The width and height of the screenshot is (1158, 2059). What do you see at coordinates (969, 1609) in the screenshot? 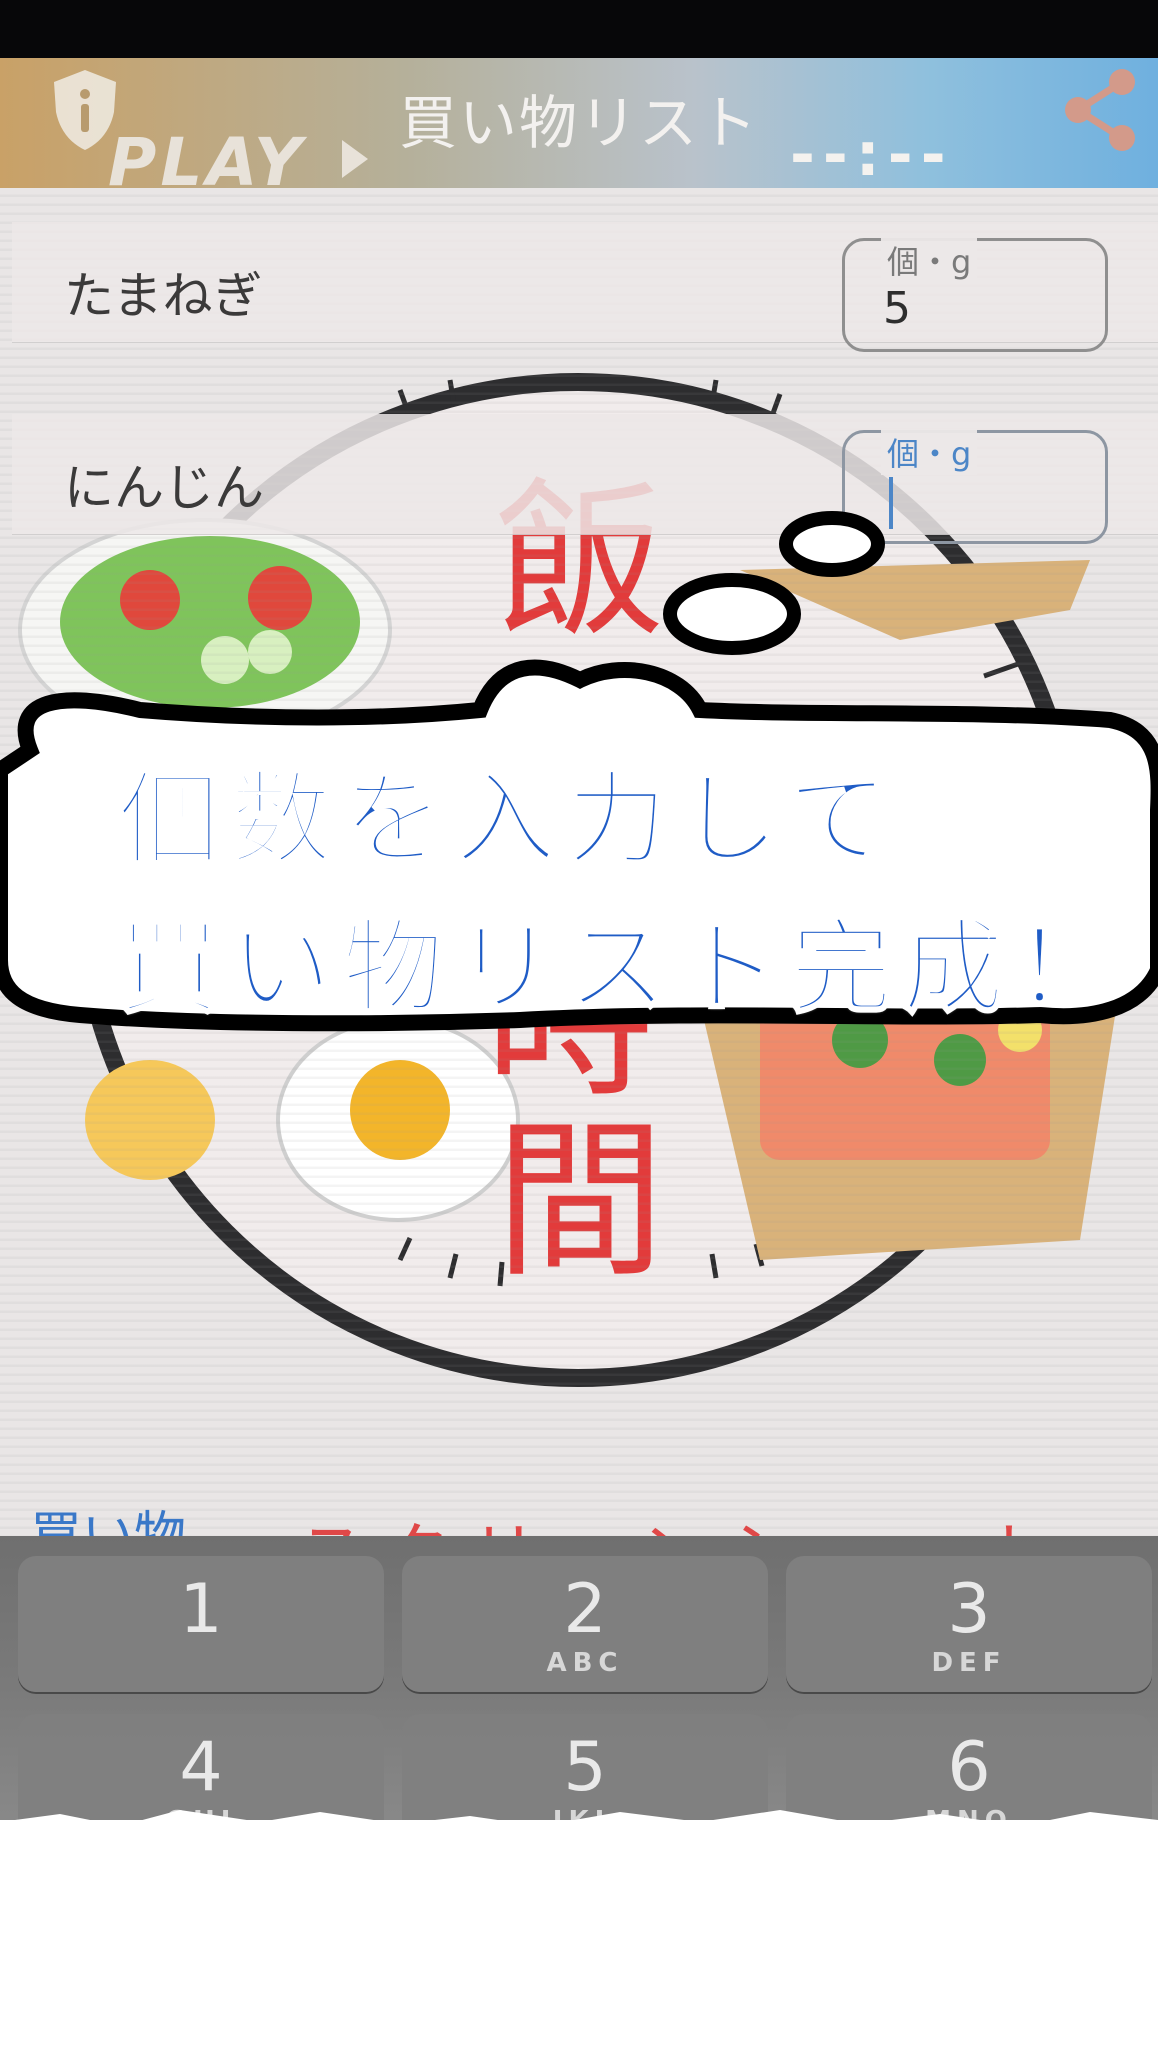
I see `key-digit: 3` at bounding box center [969, 1609].